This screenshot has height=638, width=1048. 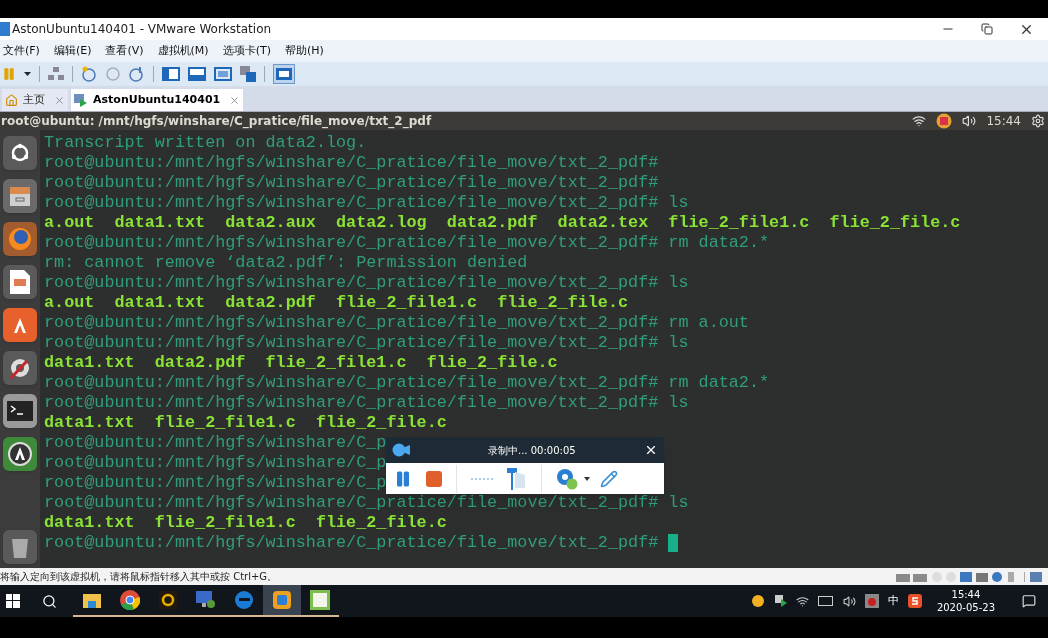 What do you see at coordinates (914, 601) in the screenshot?
I see `sogou-icon` at bounding box center [914, 601].